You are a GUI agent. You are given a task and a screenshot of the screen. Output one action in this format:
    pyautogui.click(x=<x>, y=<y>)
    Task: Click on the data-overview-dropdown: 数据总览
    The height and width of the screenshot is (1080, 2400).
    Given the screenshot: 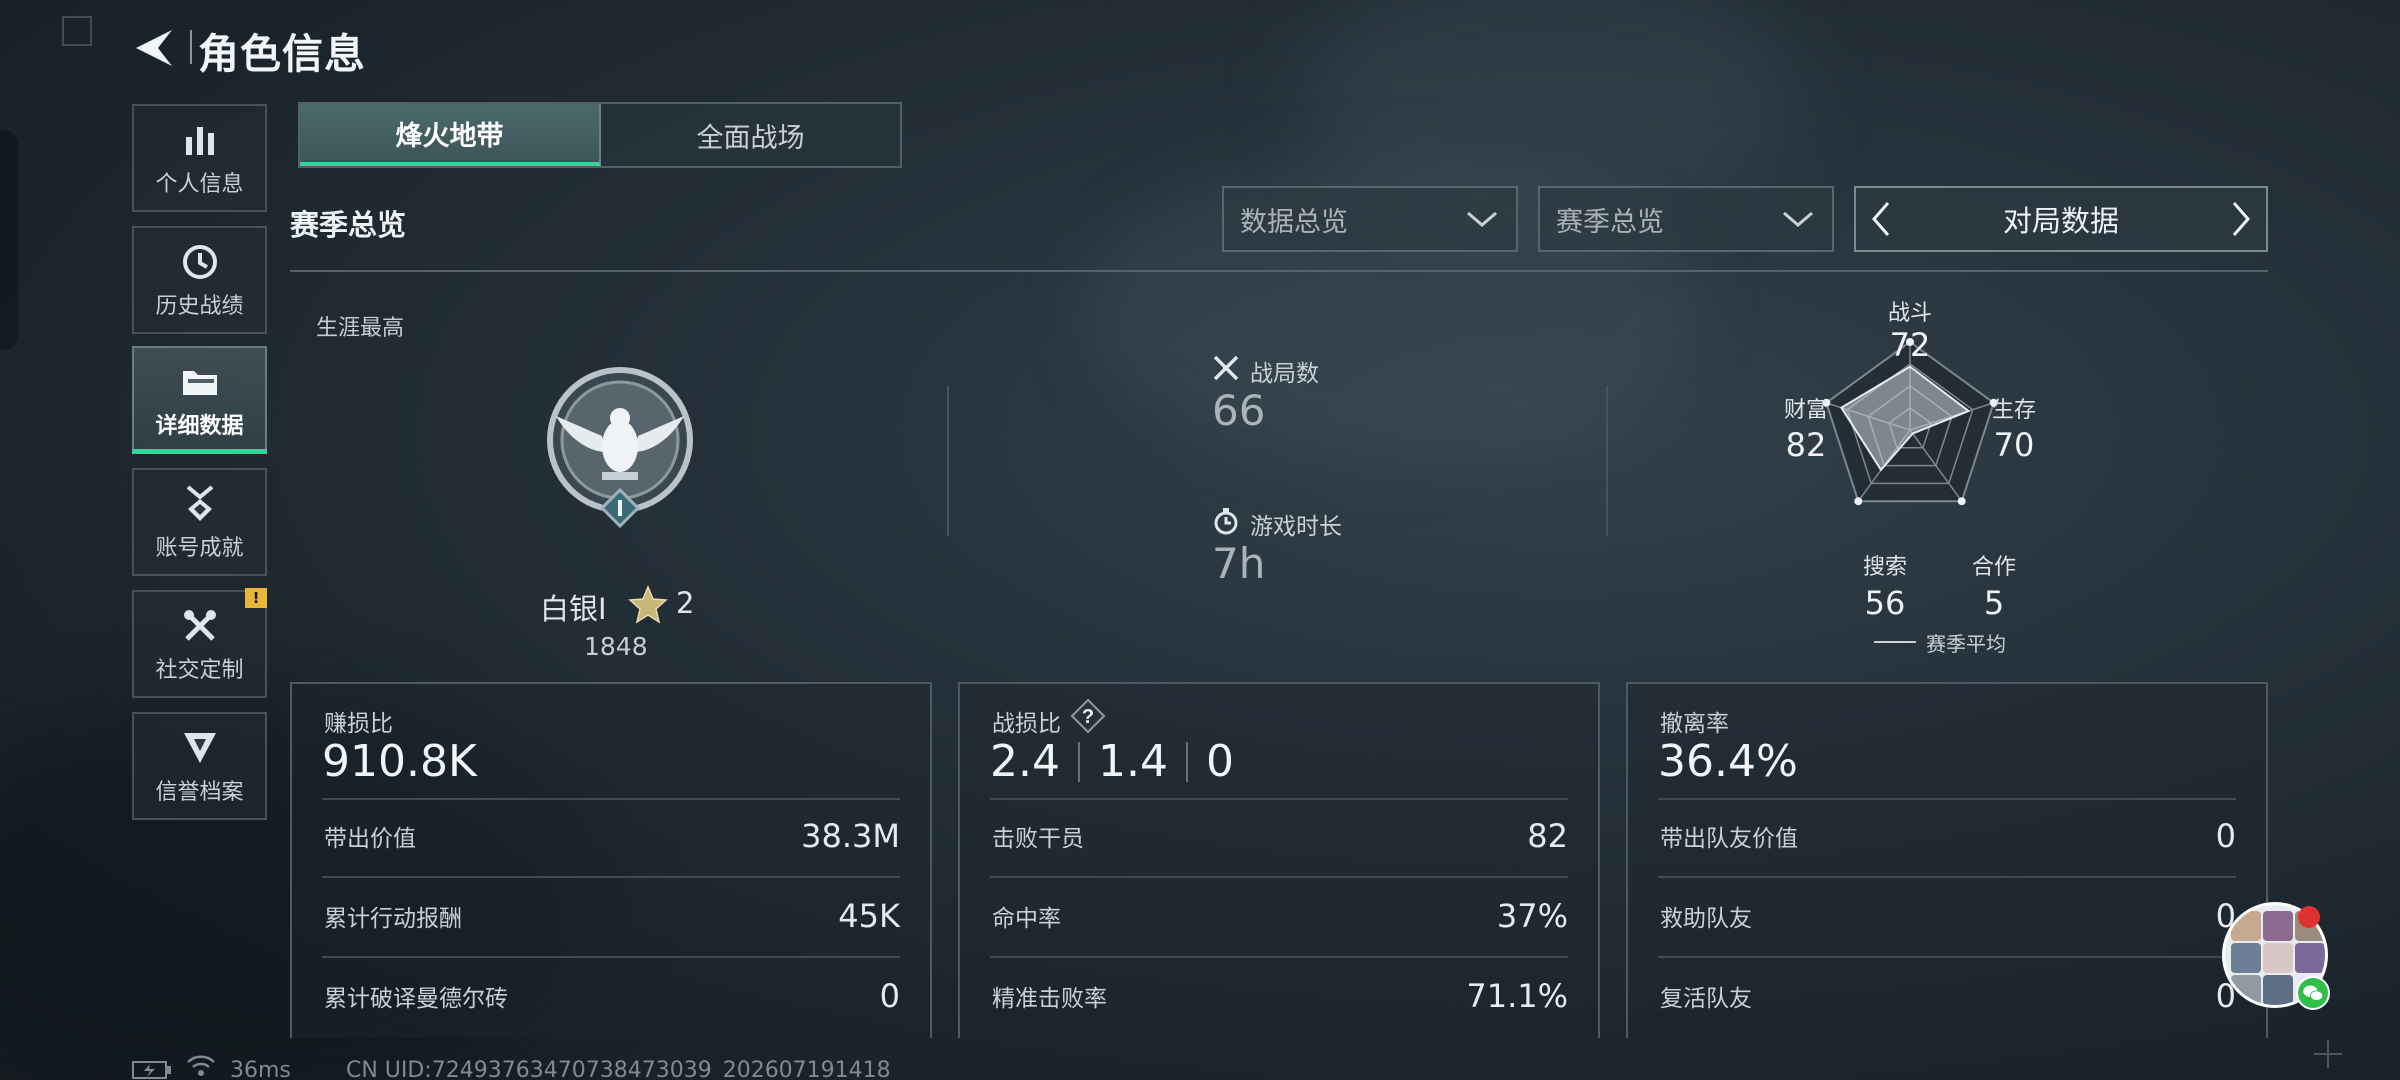 What is the action you would take?
    pyautogui.click(x=1370, y=219)
    